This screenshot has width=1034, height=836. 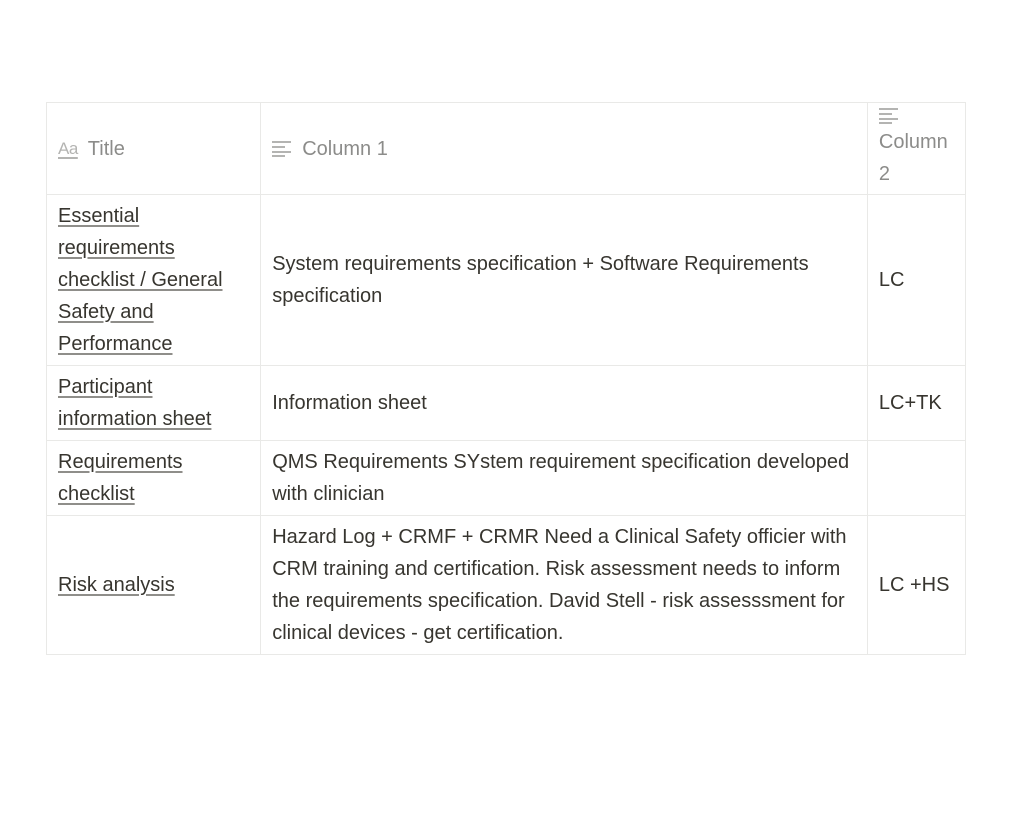 What do you see at coordinates (116, 585) in the screenshot?
I see `page-link: Risk analysis` at bounding box center [116, 585].